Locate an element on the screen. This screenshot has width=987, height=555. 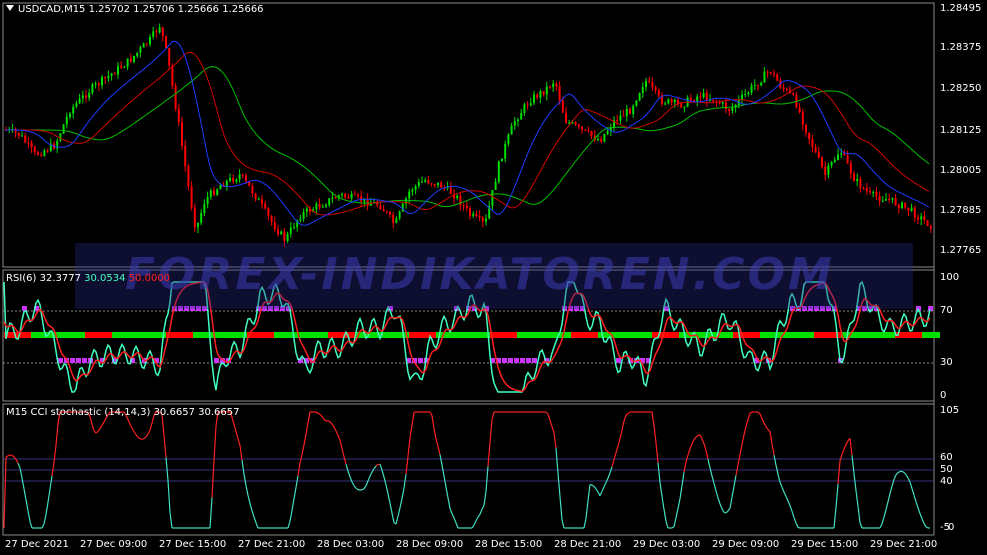
time-label: 28 Dec 21:00 is located at coordinates (588, 544).